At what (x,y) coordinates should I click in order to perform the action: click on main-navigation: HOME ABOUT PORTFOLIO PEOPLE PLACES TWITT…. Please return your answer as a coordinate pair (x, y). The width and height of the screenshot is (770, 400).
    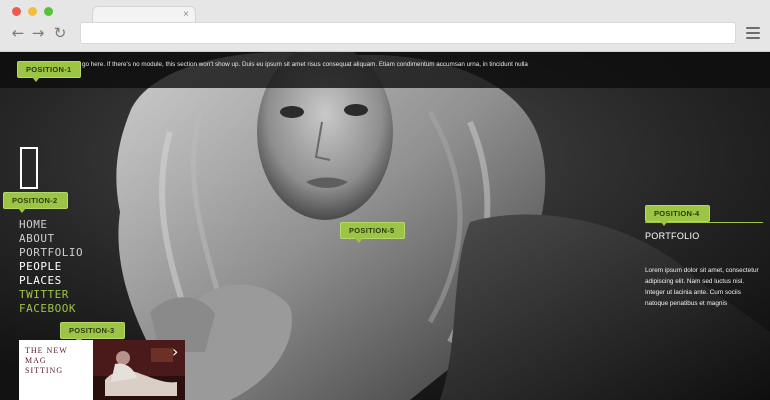
    Looking at the image, I should click on (51, 267).